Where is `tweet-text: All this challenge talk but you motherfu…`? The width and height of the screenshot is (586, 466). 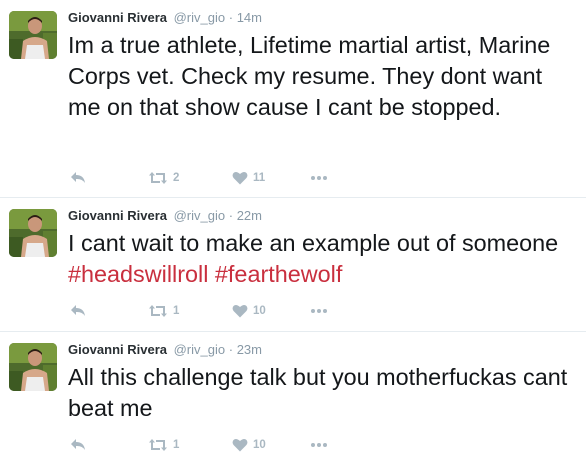 tweet-text: All this challenge talk but you motherfu… is located at coordinates (320, 393).